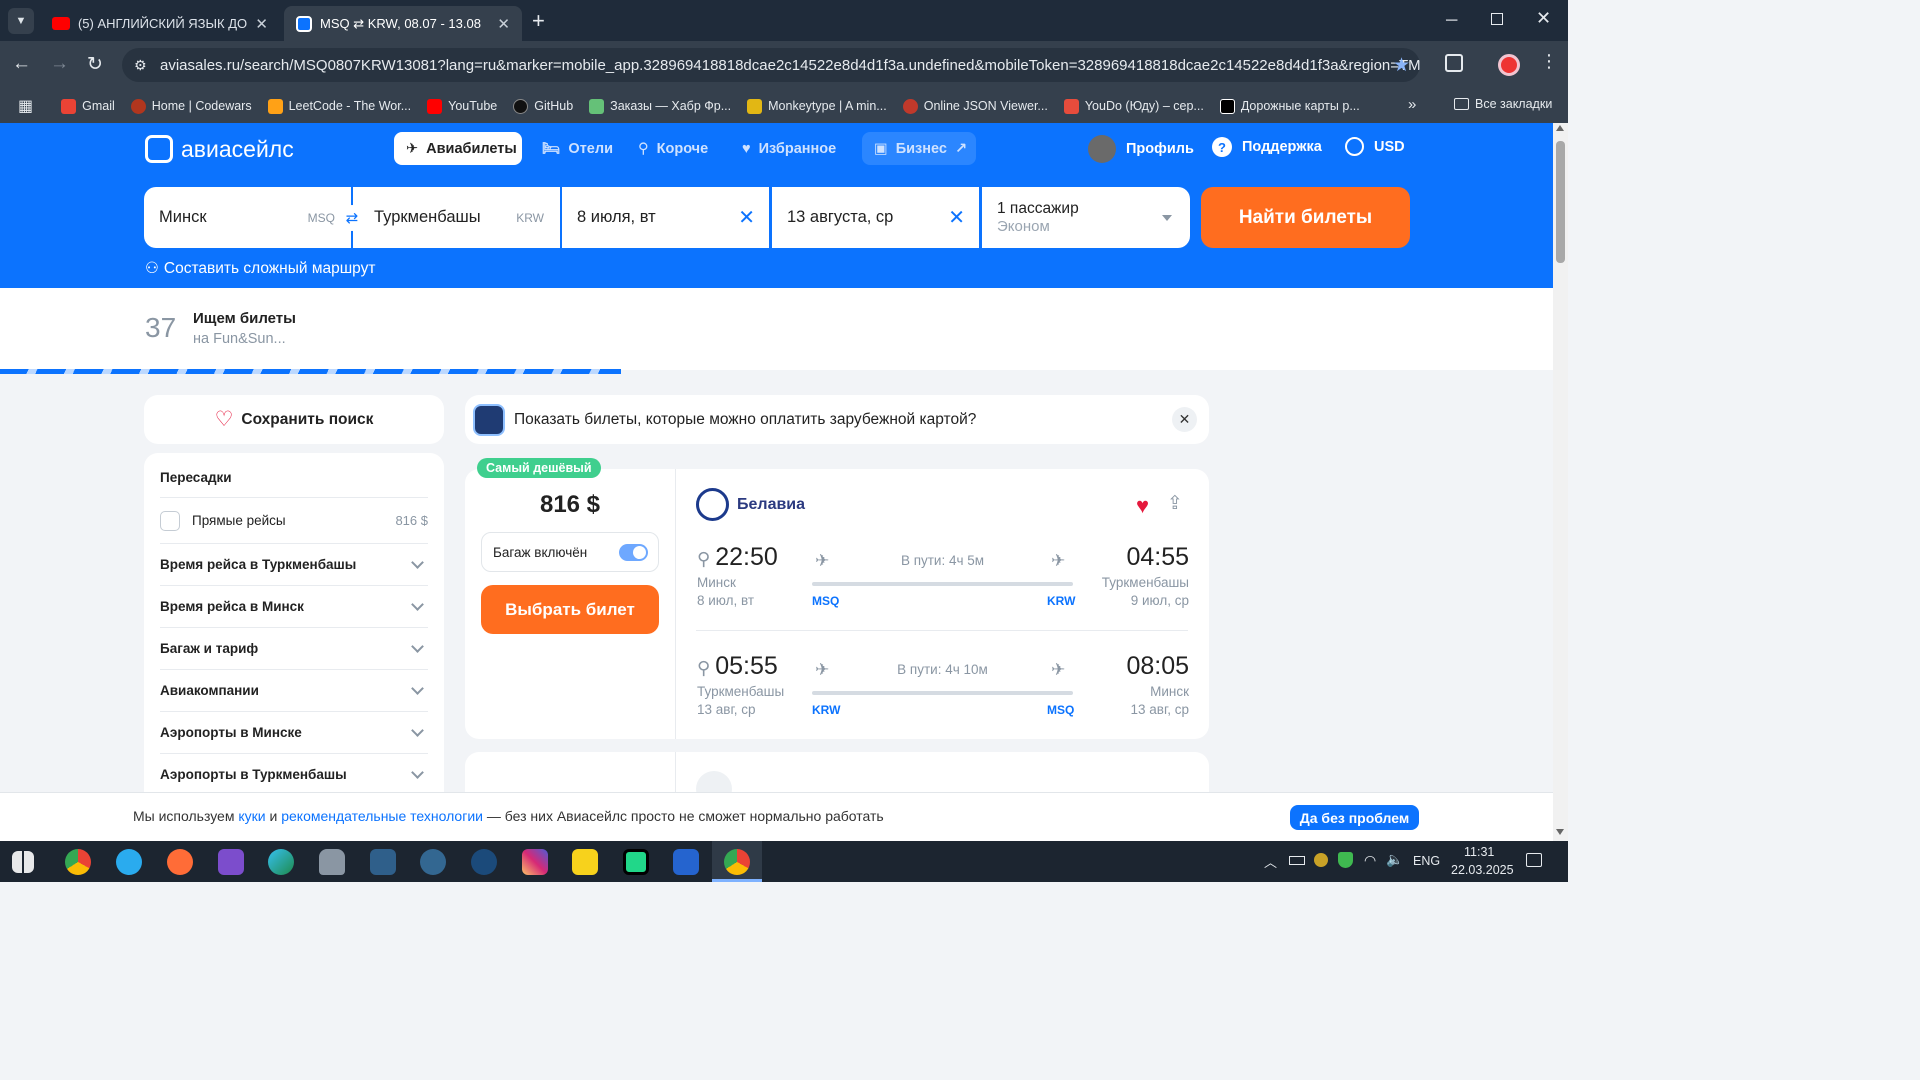  I want to click on pycharm-icon, so click(636, 862).